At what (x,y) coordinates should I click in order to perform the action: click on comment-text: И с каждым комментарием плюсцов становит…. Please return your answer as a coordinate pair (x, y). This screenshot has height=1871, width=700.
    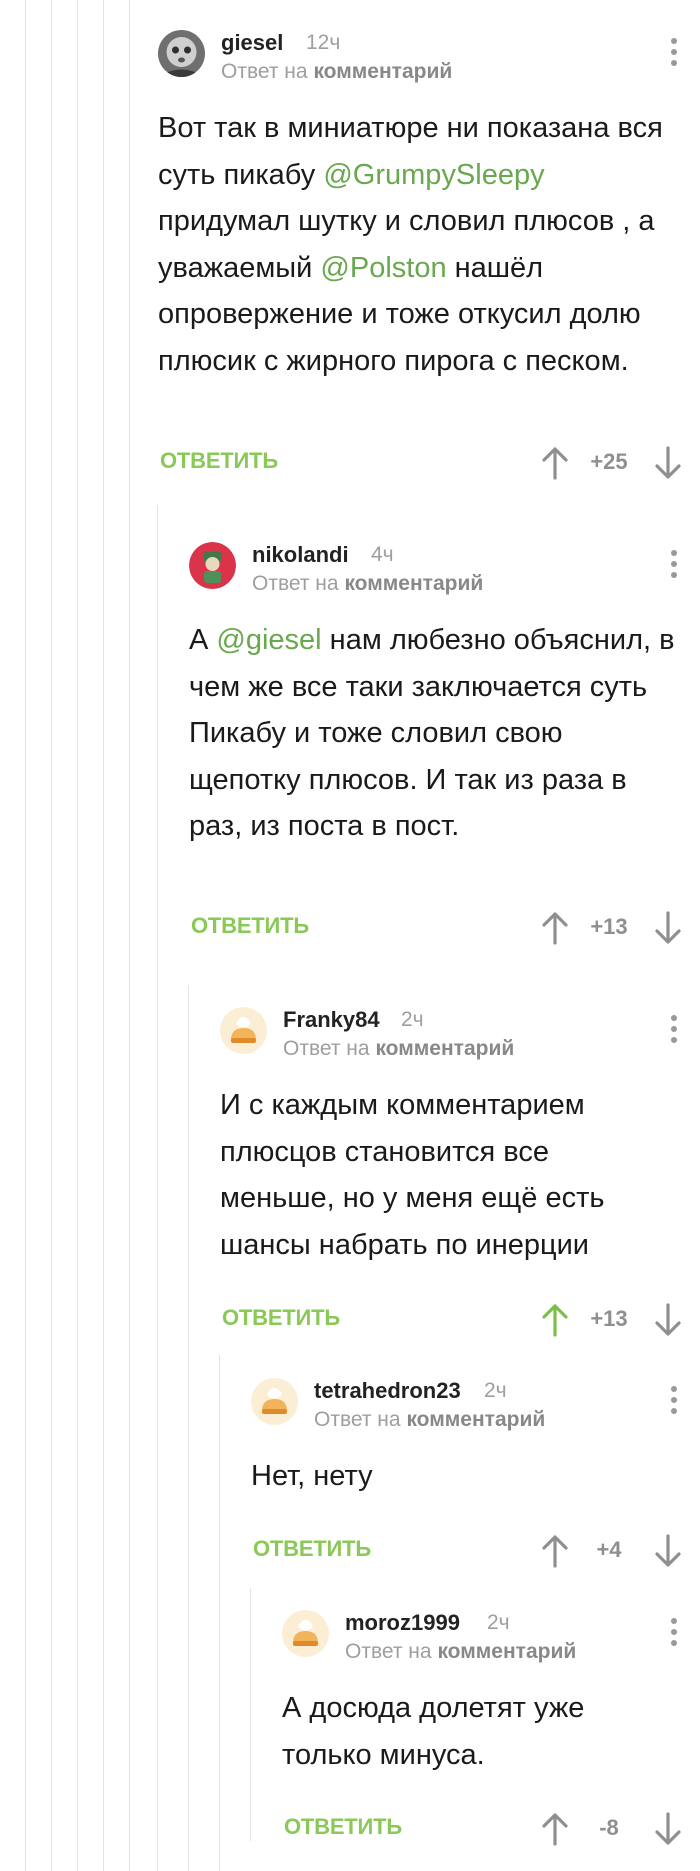
    Looking at the image, I should click on (440, 1175).